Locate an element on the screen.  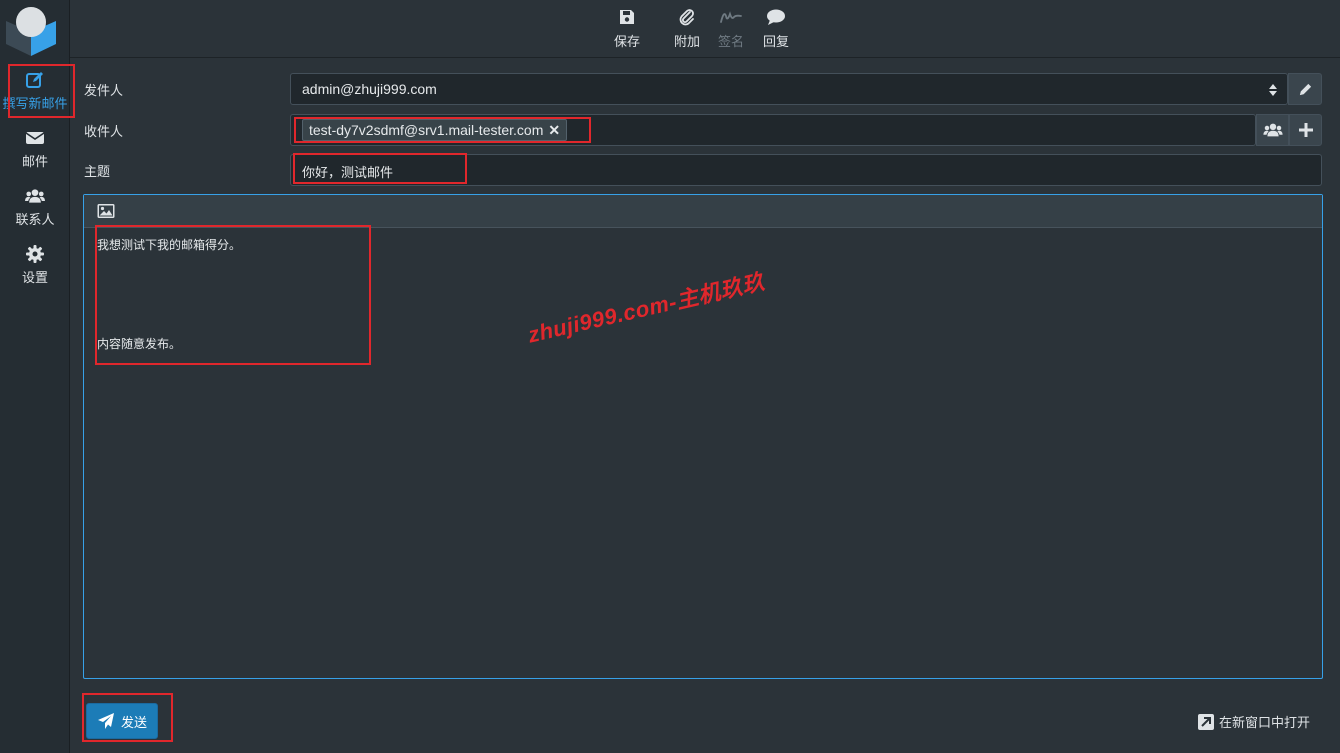
select-contacts-button is located at coordinates (1272, 130).